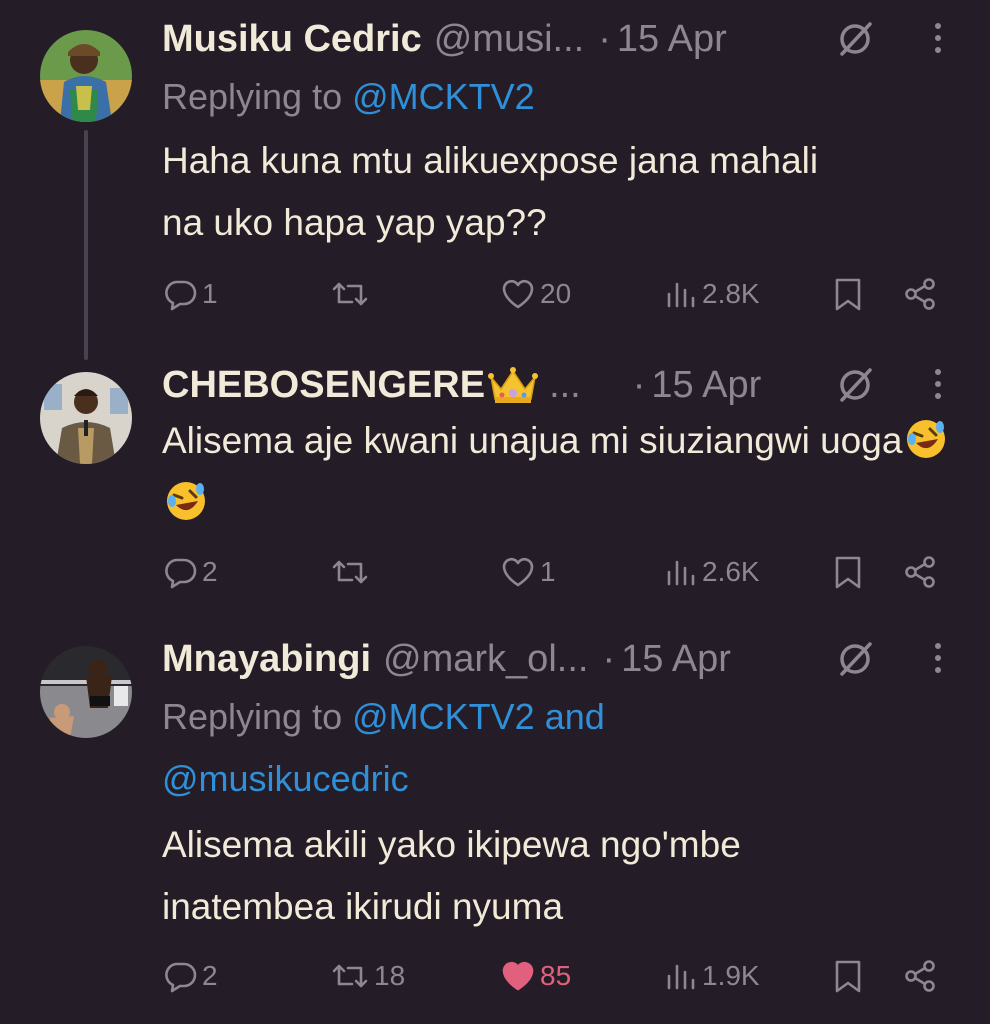 The height and width of the screenshot is (1024, 990). What do you see at coordinates (731, 571) in the screenshot?
I see `view-count: 2.6K` at bounding box center [731, 571].